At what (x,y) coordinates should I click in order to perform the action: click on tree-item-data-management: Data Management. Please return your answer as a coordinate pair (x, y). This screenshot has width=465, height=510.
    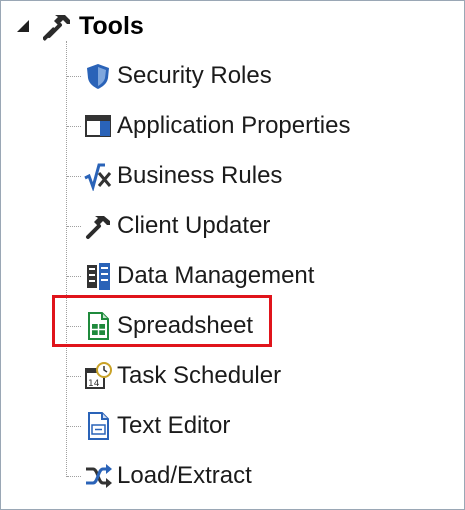
    Looking at the image, I should click on (257, 276).